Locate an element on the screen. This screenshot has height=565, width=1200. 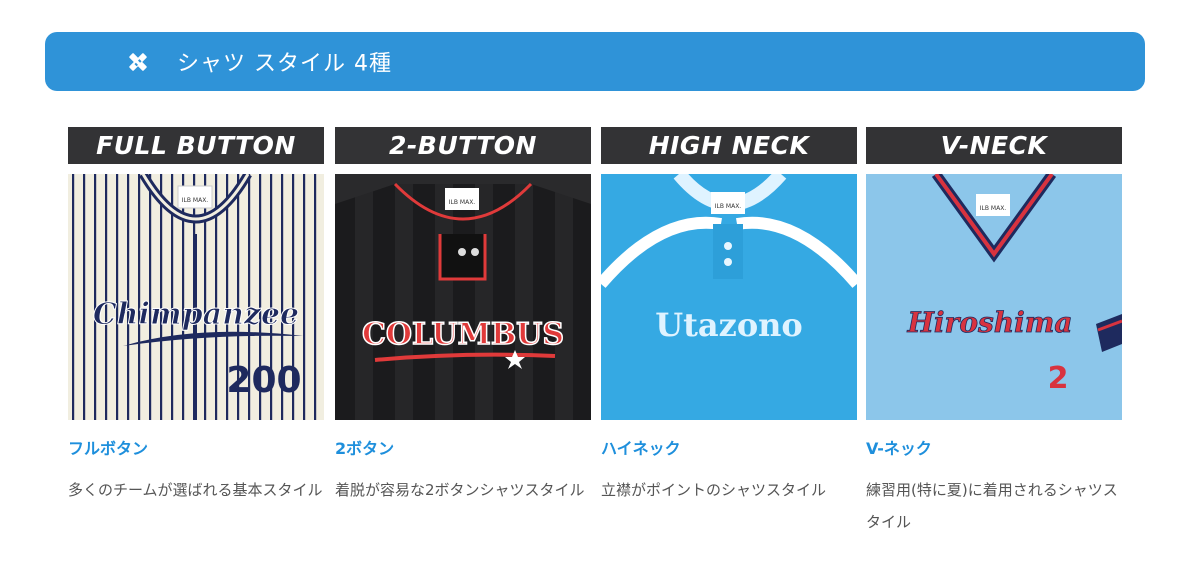
jersey-photo-full-button: ILB MAX. Chimpanzee 200 is located at coordinates (196, 297).